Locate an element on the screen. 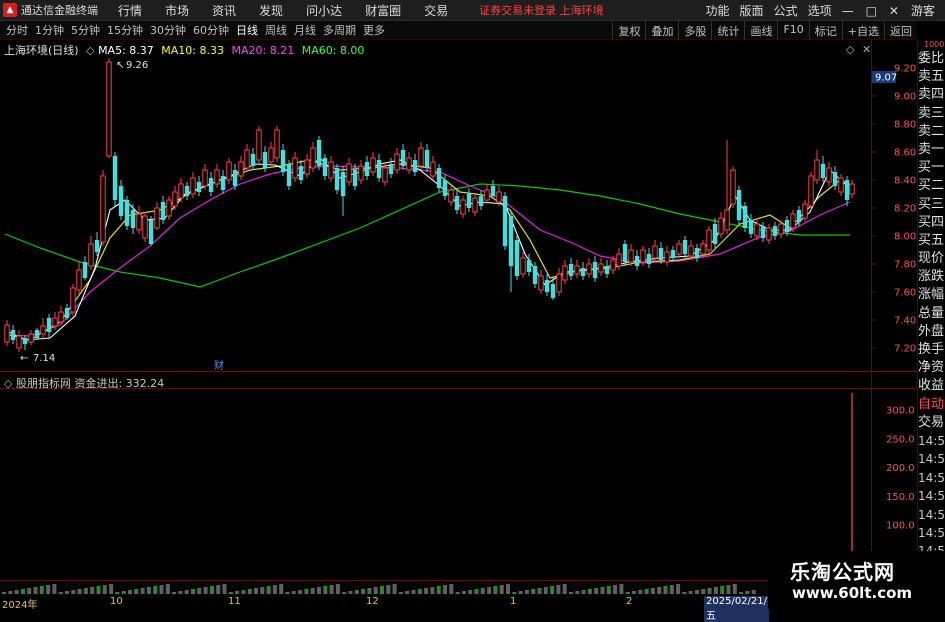 This screenshot has height=622, width=945. menu-item-faxian: 发现 is located at coordinates (271, 10).